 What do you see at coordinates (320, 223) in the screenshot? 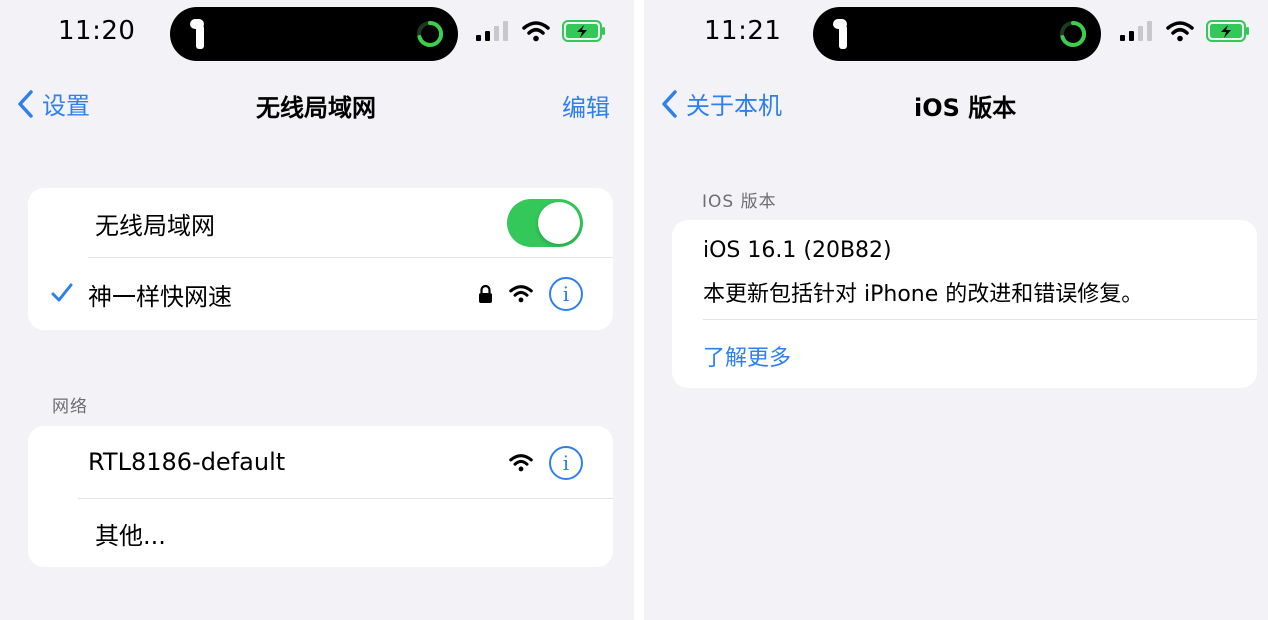
I see `wifi-toggle-row: 无线局域网` at bounding box center [320, 223].